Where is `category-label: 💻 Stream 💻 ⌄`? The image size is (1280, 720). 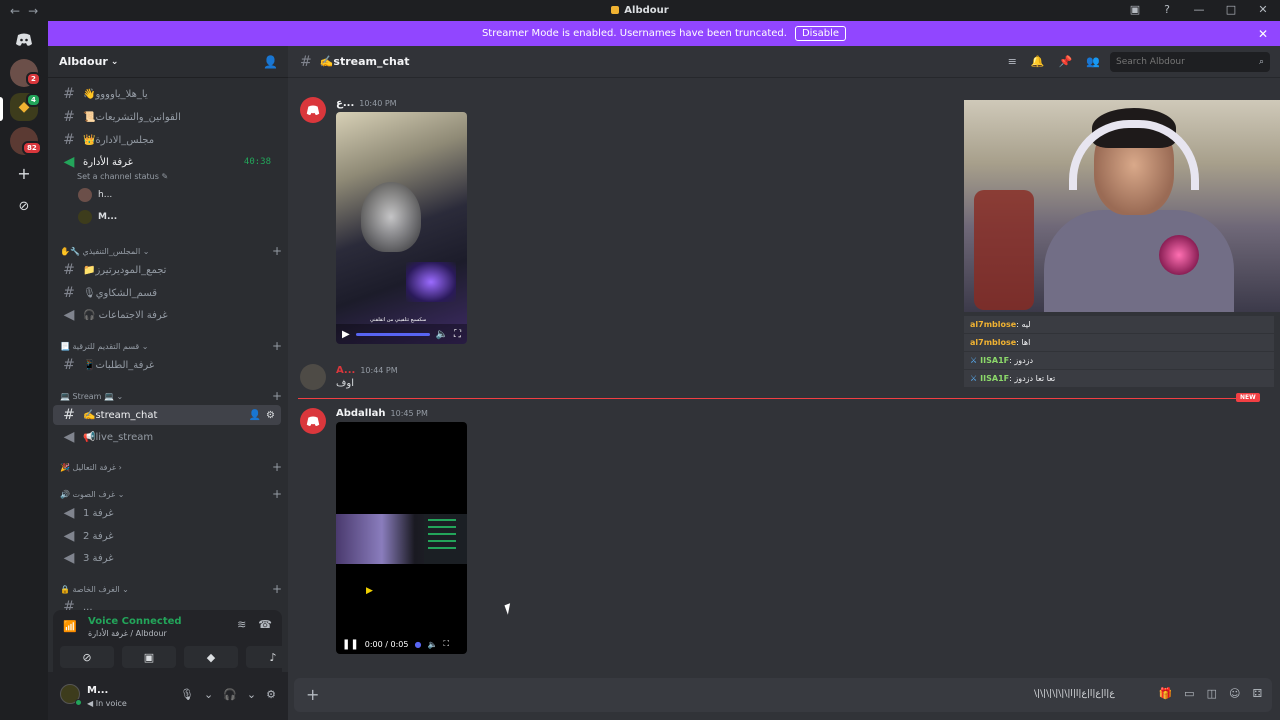 category-label: 💻 Stream 💻 ⌄ is located at coordinates (92, 396).